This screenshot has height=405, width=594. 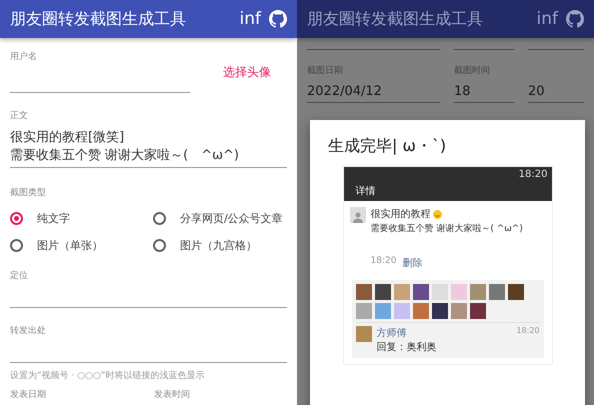 What do you see at coordinates (53, 218) in the screenshot?
I see `radio-label: 纯文字` at bounding box center [53, 218].